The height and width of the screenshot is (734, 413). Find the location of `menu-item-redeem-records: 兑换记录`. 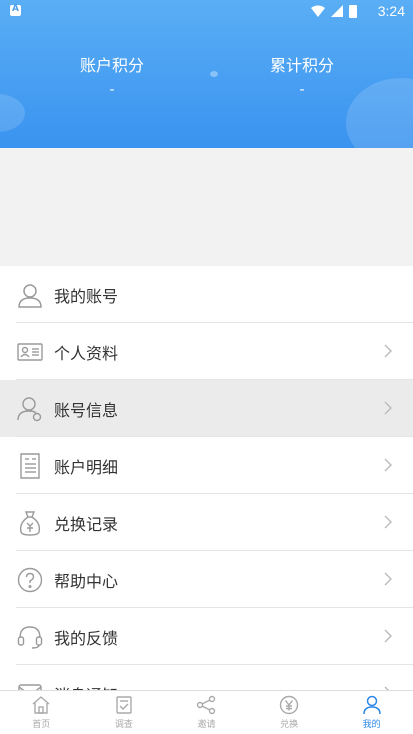

menu-item-redeem-records: 兑换记录 is located at coordinates (206, 522).